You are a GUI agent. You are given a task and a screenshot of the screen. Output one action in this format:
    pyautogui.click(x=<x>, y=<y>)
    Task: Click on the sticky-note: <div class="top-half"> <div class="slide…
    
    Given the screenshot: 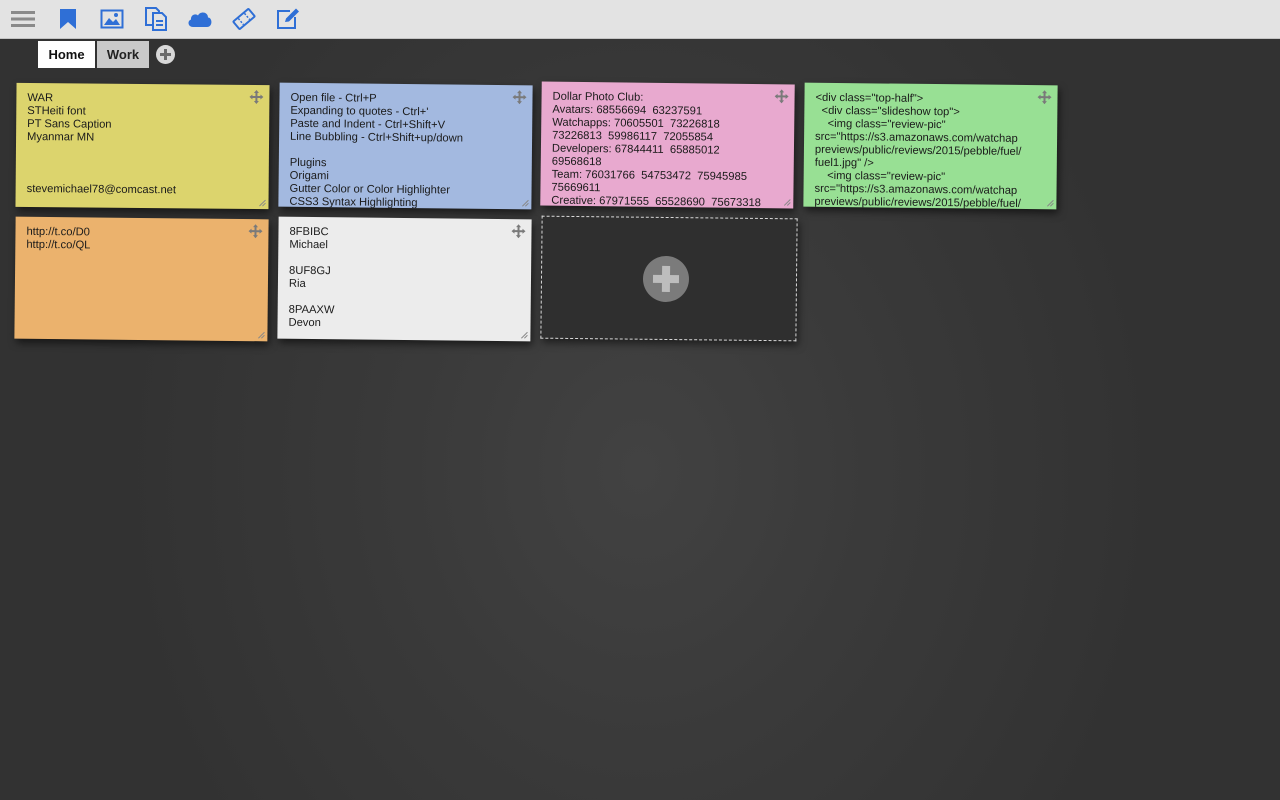 What is the action you would take?
    pyautogui.click(x=930, y=146)
    